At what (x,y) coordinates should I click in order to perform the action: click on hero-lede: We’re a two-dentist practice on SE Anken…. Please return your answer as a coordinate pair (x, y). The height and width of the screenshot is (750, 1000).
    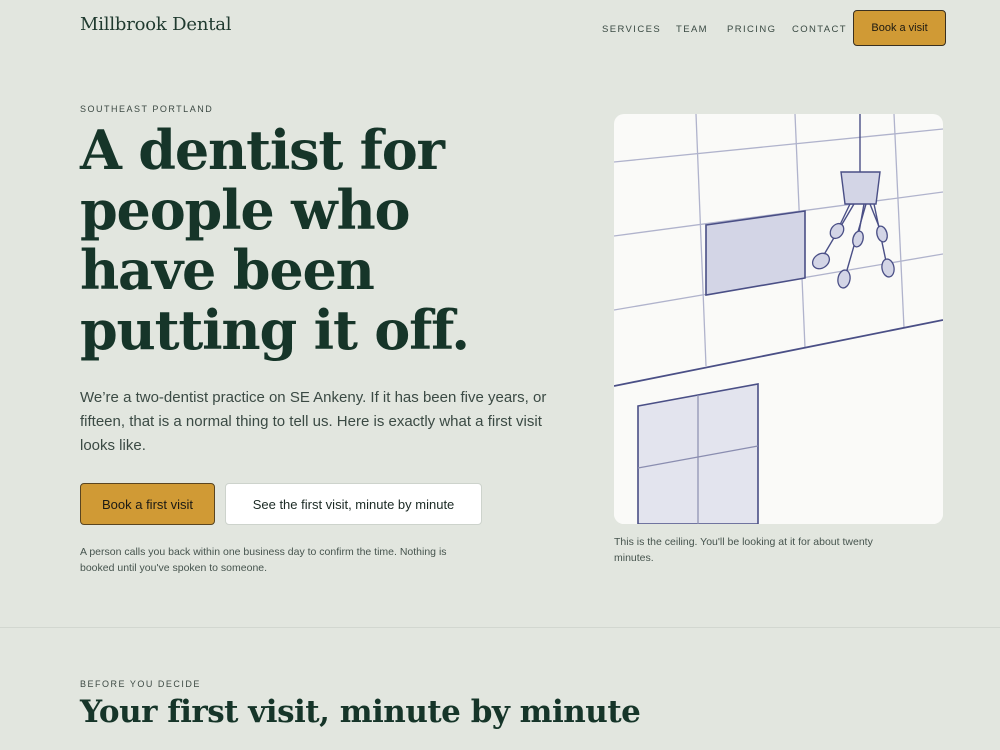
    Looking at the image, I should click on (313, 421).